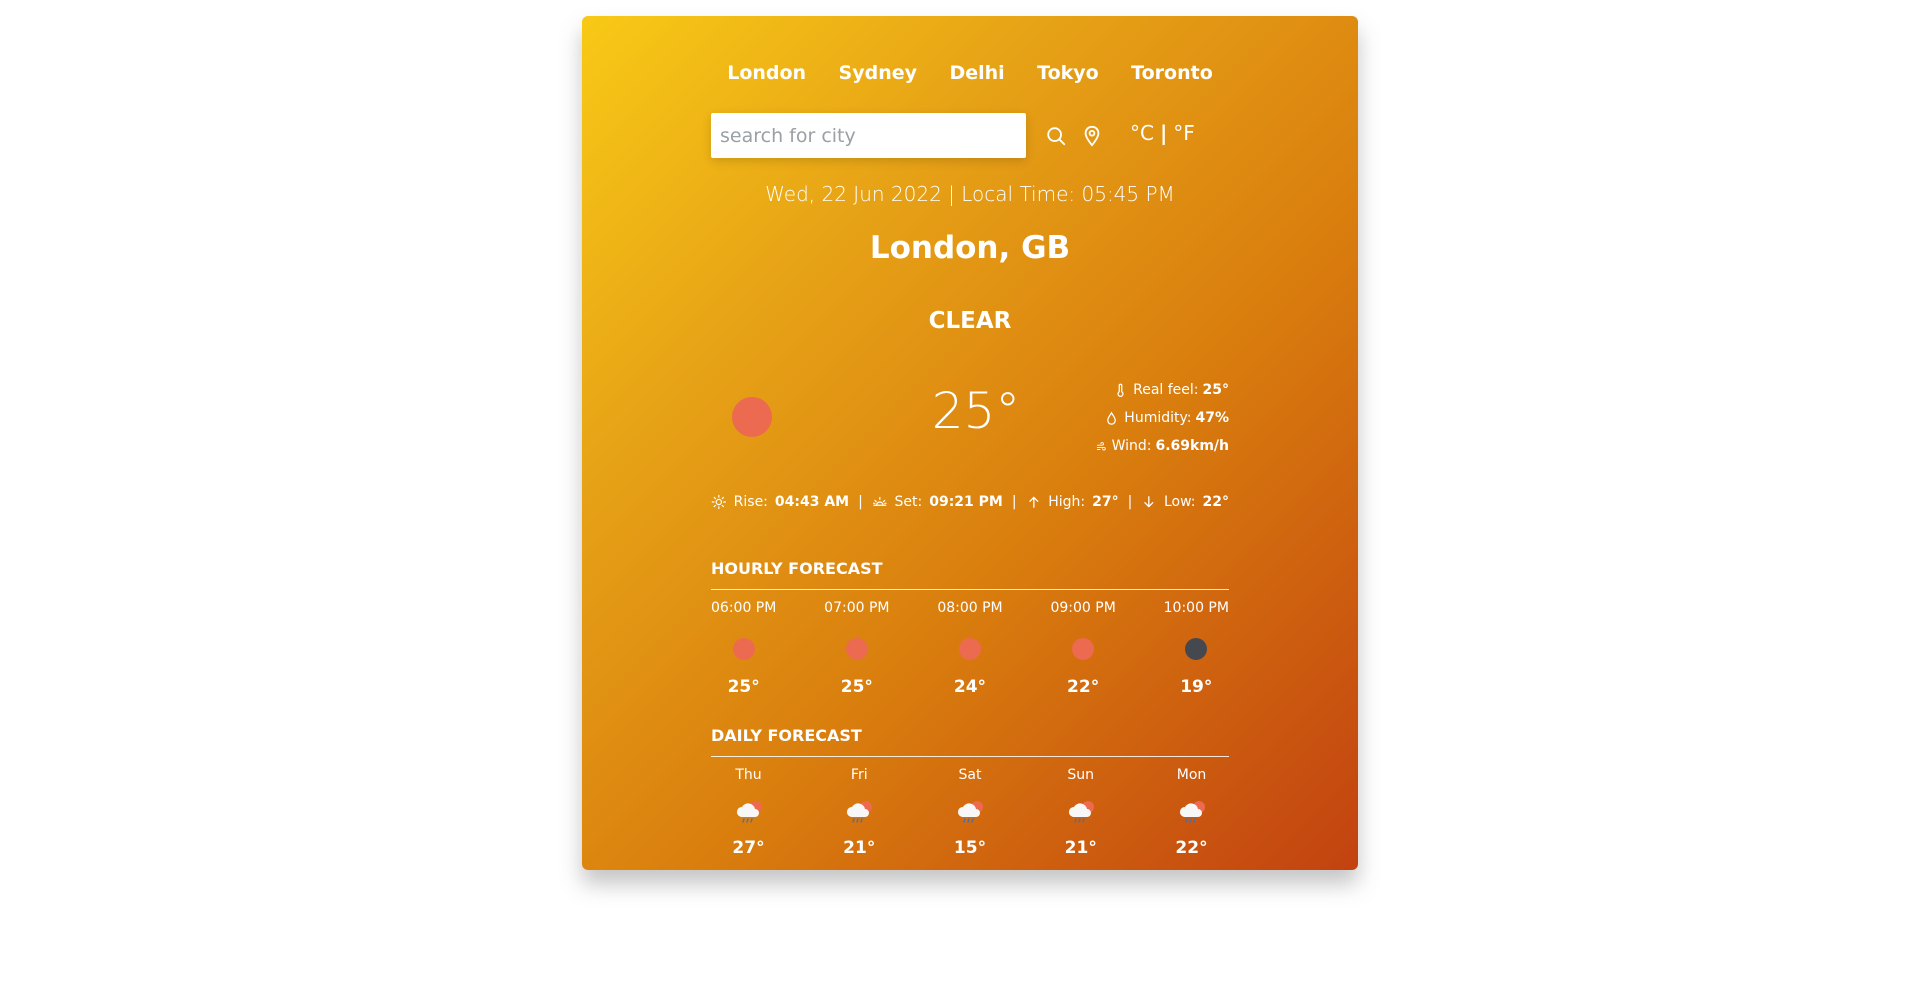 Image resolution: width=1920 pixels, height=981 pixels. I want to click on weather-condition: CLEAR, so click(970, 321).